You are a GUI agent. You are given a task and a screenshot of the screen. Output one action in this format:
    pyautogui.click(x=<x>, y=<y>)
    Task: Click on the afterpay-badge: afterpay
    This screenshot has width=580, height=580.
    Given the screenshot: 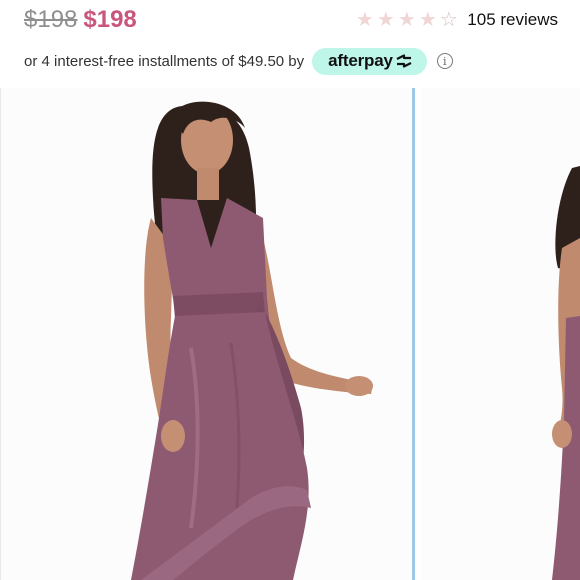 What is the action you would take?
    pyautogui.click(x=369, y=61)
    